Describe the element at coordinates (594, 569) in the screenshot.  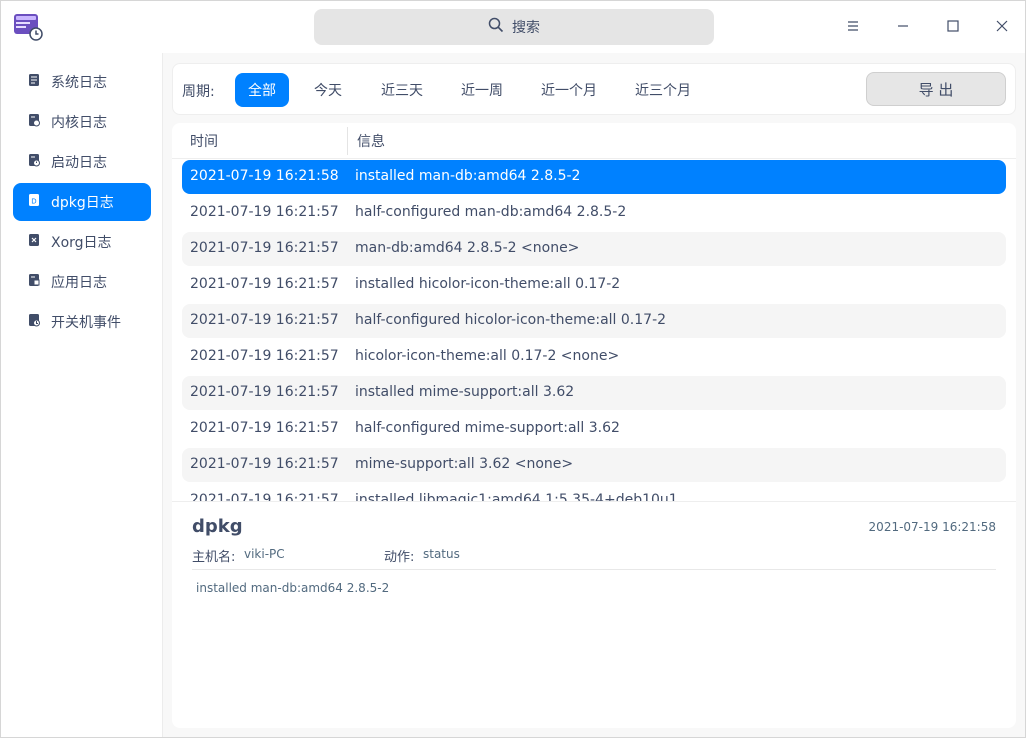
I see `detail-divider` at that location.